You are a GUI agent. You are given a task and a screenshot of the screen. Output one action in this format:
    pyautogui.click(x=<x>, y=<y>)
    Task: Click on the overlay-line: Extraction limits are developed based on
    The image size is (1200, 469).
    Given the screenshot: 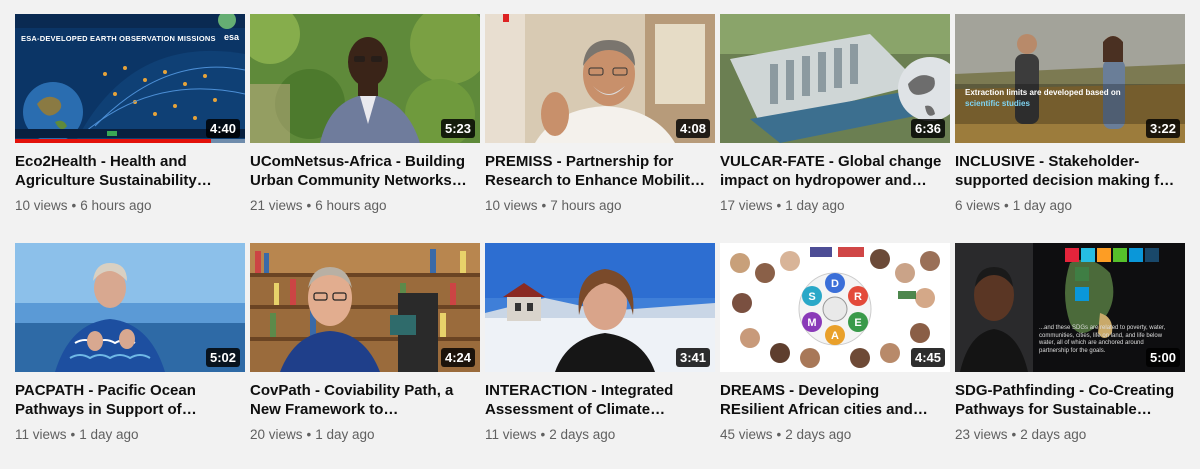 What is the action you would take?
    pyautogui.click(x=1043, y=92)
    